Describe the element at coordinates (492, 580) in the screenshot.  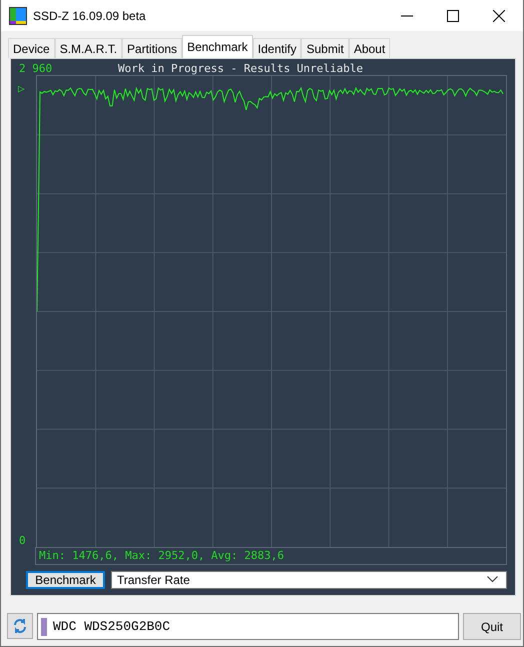
I see `chevron-down-icon` at that location.